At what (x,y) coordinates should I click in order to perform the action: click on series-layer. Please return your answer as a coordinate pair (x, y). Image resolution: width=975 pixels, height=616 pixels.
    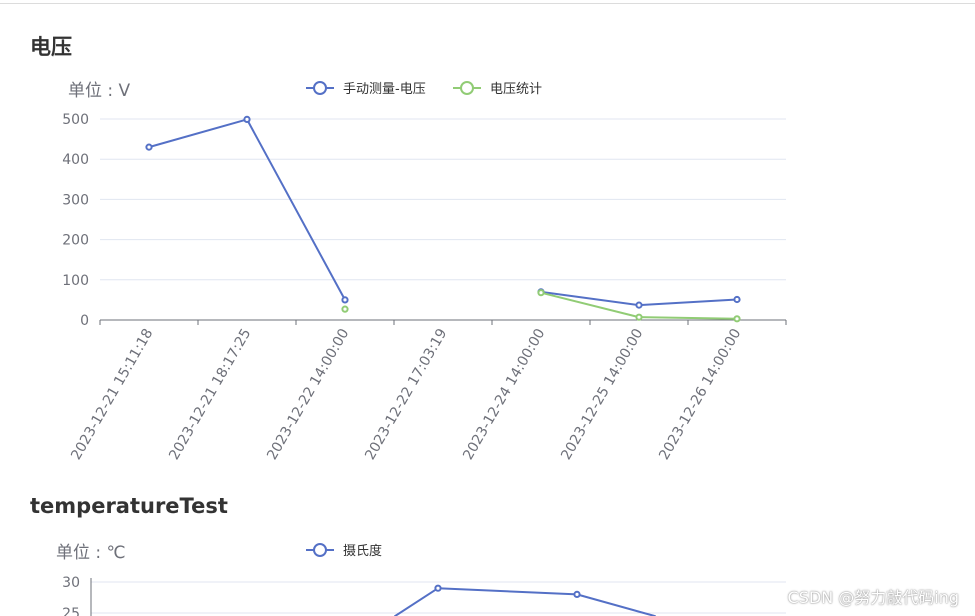
    Looking at the image, I should click on (525, 600).